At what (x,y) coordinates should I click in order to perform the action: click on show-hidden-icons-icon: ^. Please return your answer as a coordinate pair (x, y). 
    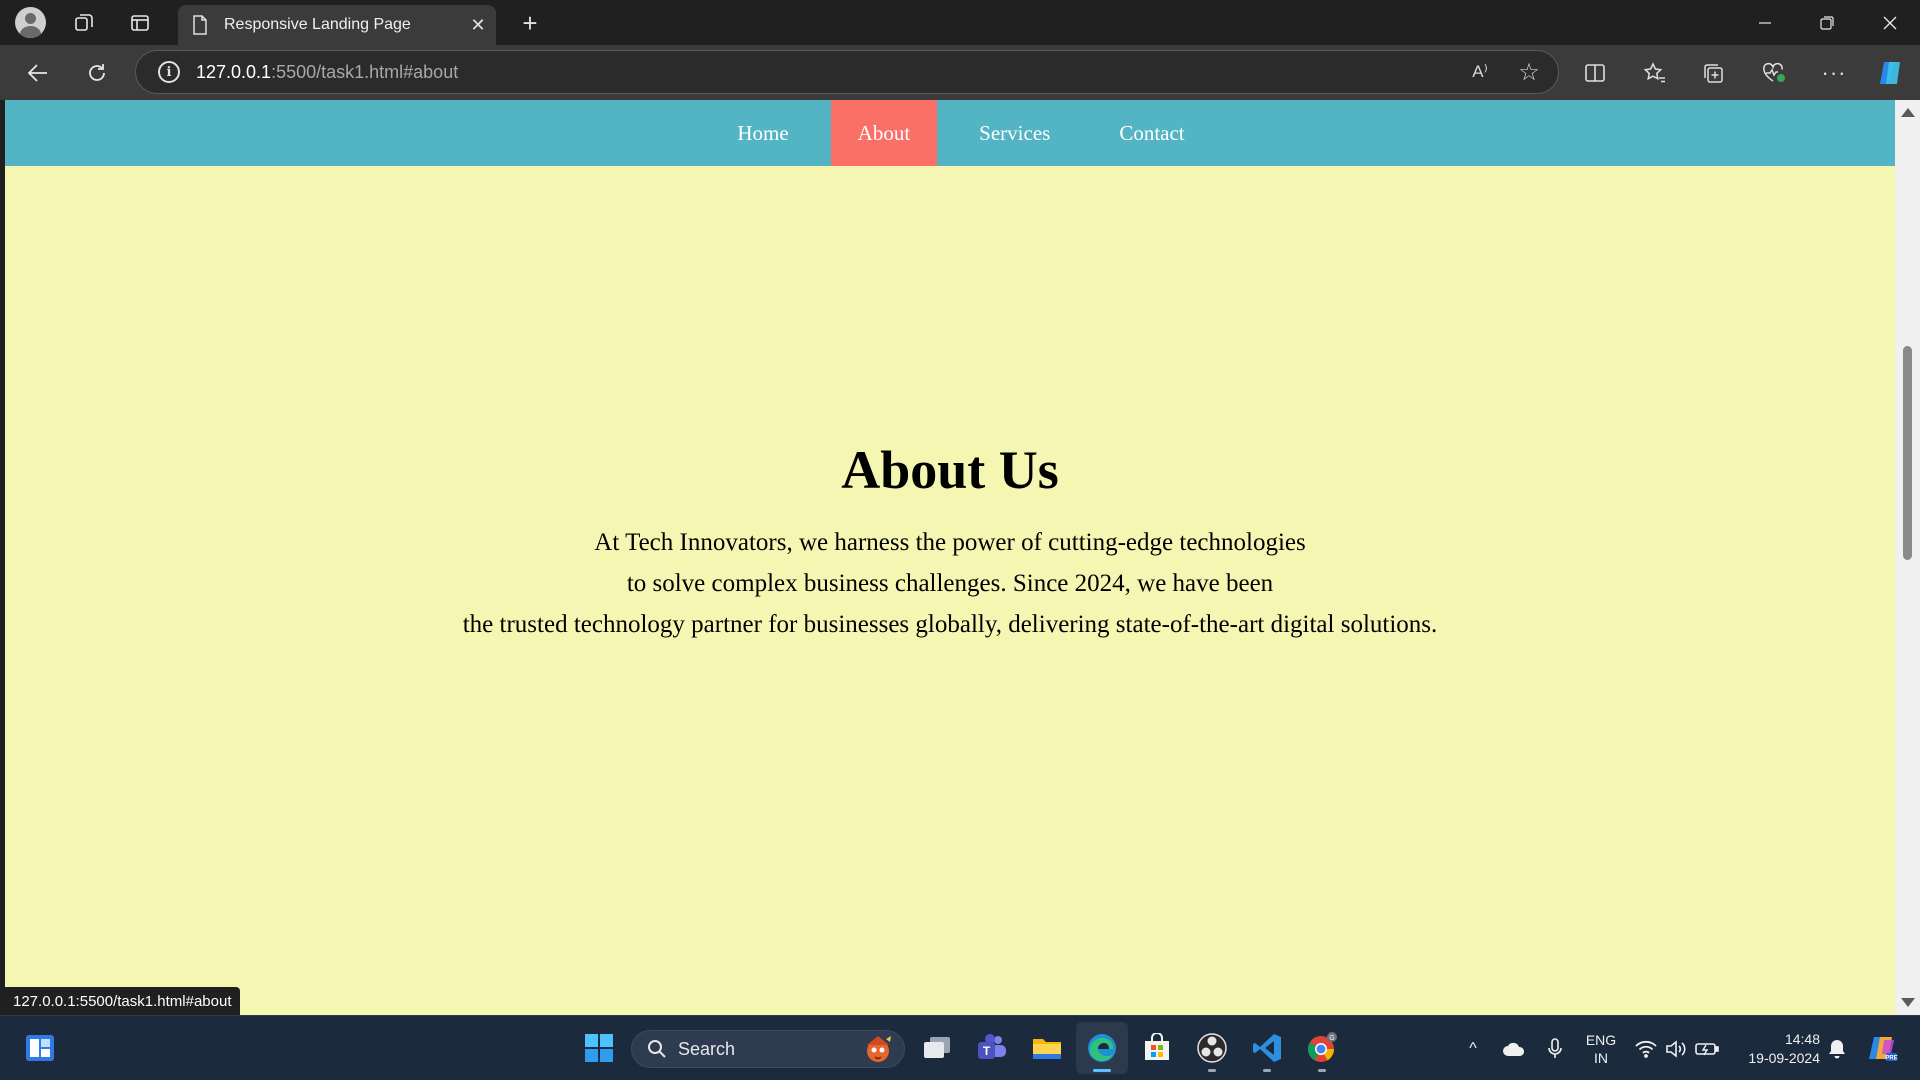
    Looking at the image, I should click on (1473, 1048).